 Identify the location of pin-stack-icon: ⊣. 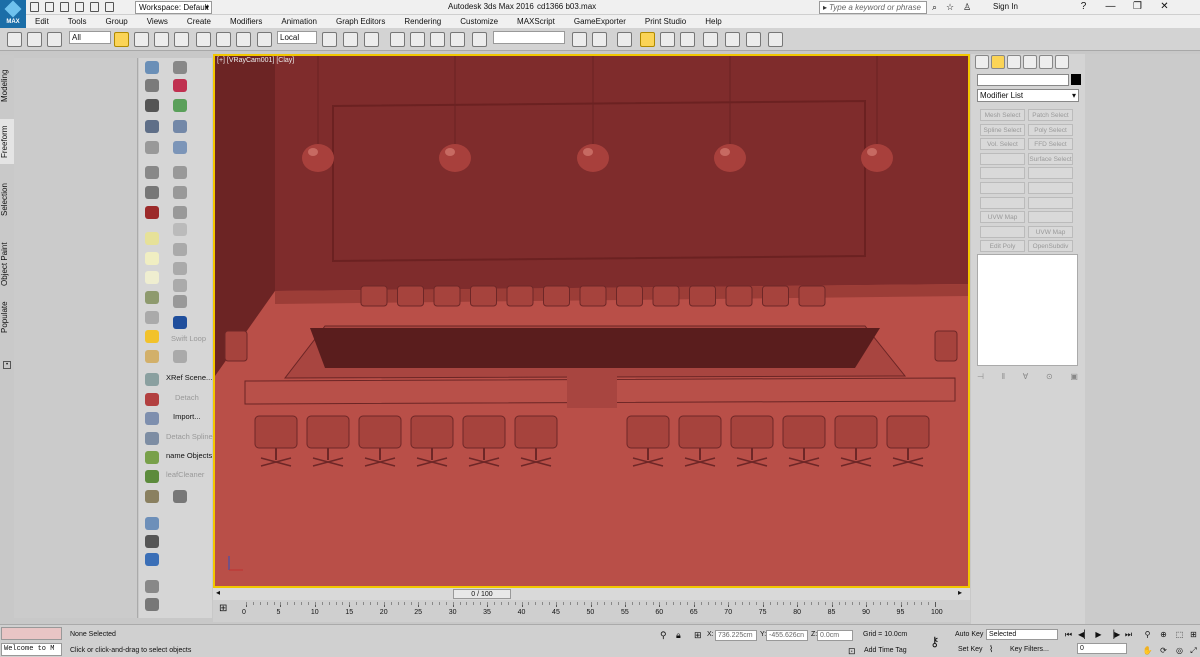
(980, 378).